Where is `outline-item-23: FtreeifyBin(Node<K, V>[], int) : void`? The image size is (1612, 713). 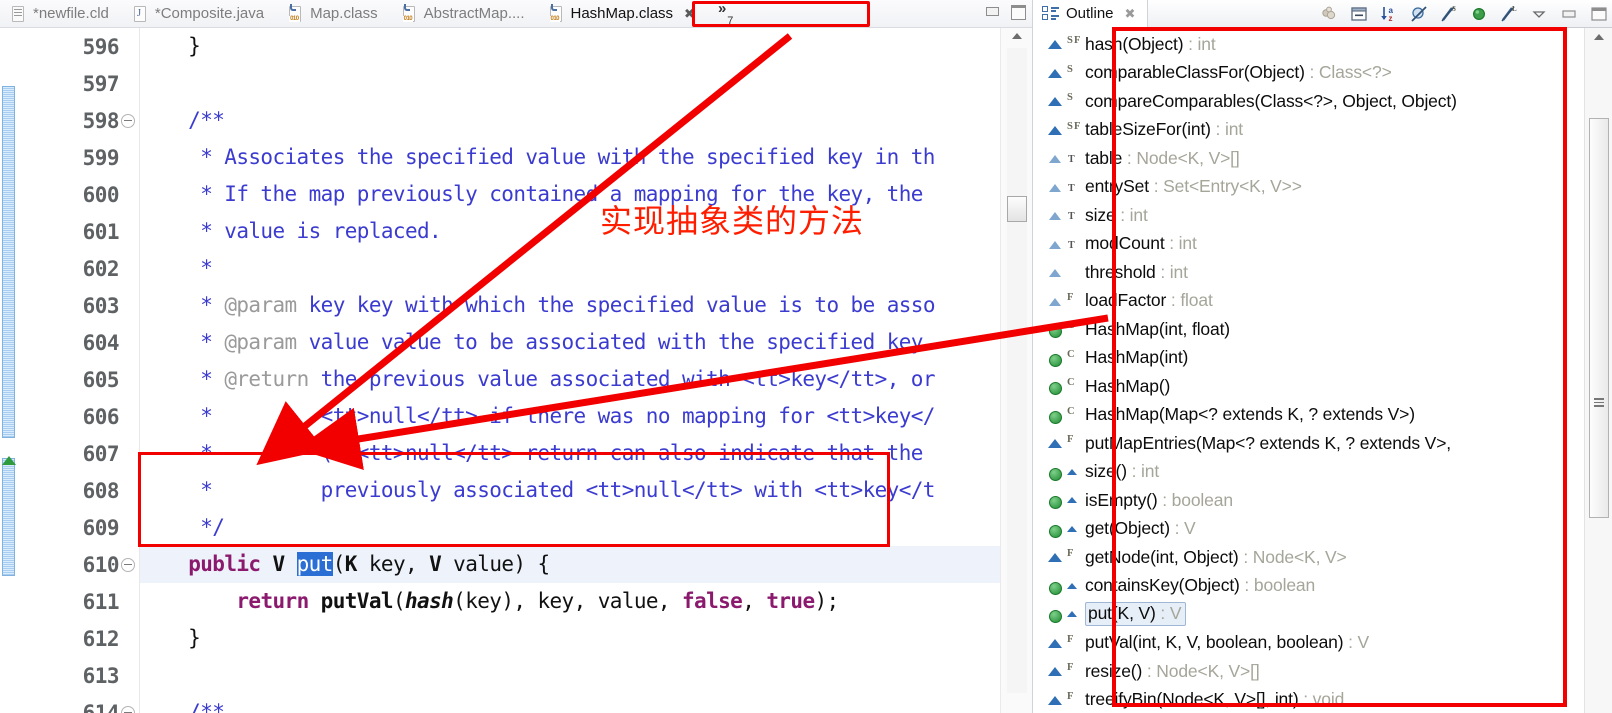
outline-item-23: FtreeifyBin(Node<K, V>[], int) : void is located at coordinates (1309, 699).